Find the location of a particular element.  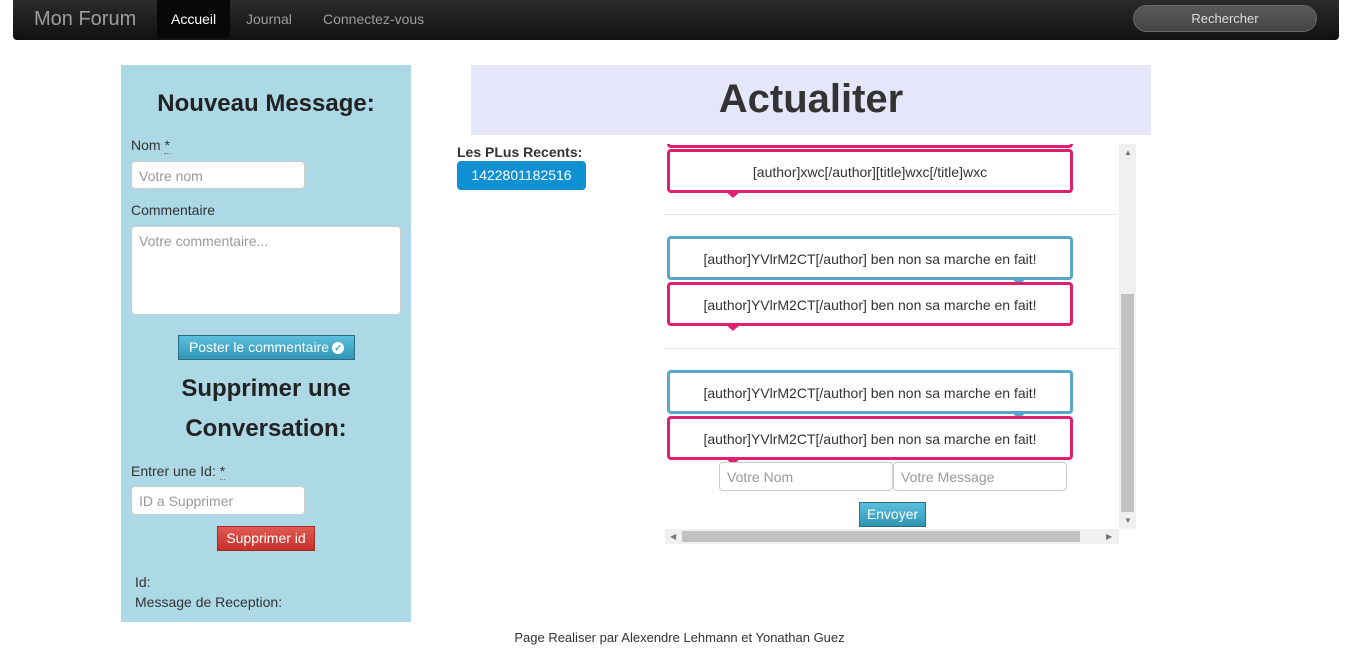

chat-message-input: Votre Message is located at coordinates (980, 476).